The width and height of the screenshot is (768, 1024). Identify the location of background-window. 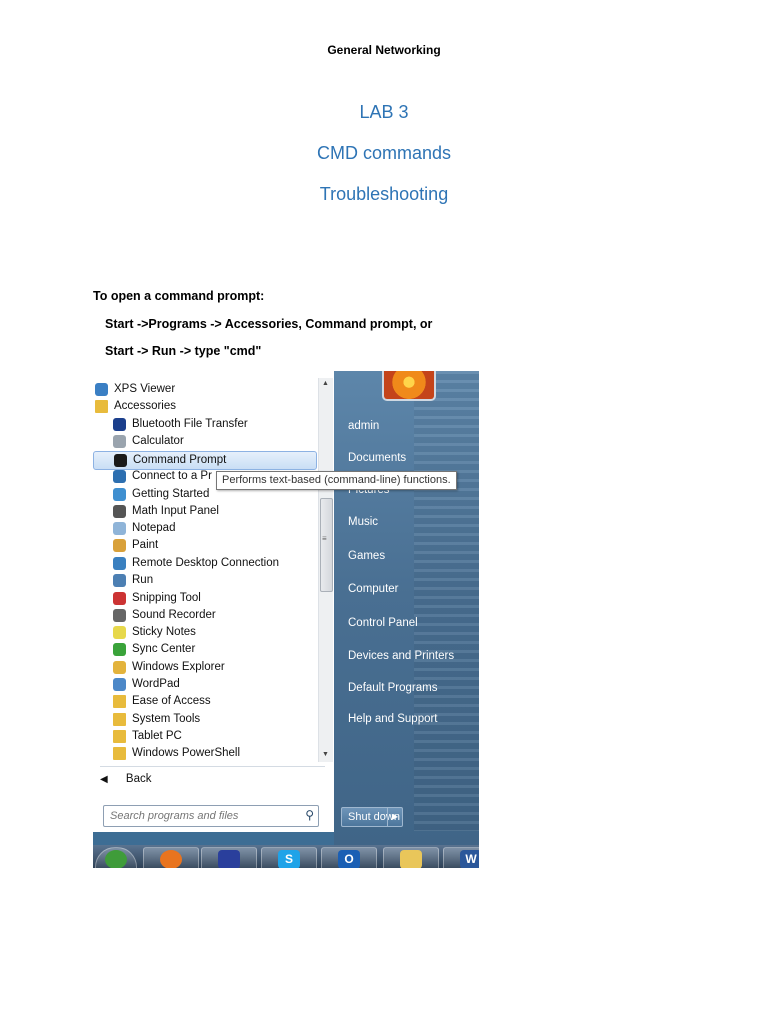
(446, 601).